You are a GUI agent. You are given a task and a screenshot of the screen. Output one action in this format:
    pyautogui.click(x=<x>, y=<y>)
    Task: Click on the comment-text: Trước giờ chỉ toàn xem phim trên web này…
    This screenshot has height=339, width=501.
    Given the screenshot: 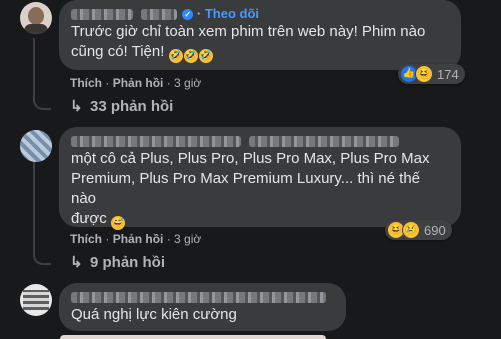 What is the action you would take?
    pyautogui.click(x=260, y=42)
    